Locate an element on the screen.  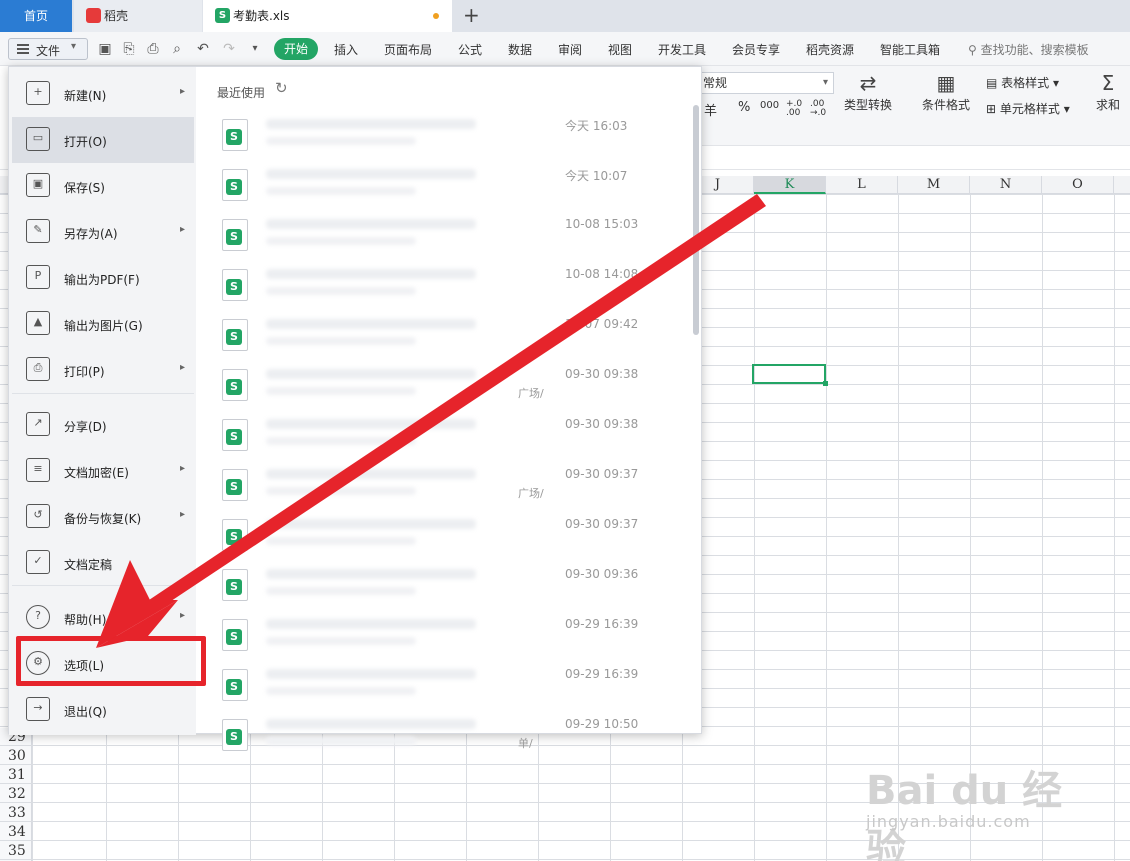
recent-file-time: 09-30 09:38 is located at coordinates (602, 374).